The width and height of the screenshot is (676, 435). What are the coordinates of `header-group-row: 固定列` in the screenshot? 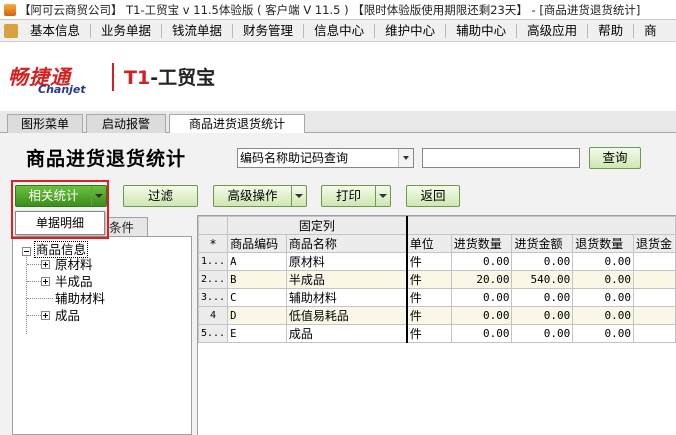 It's located at (436, 225).